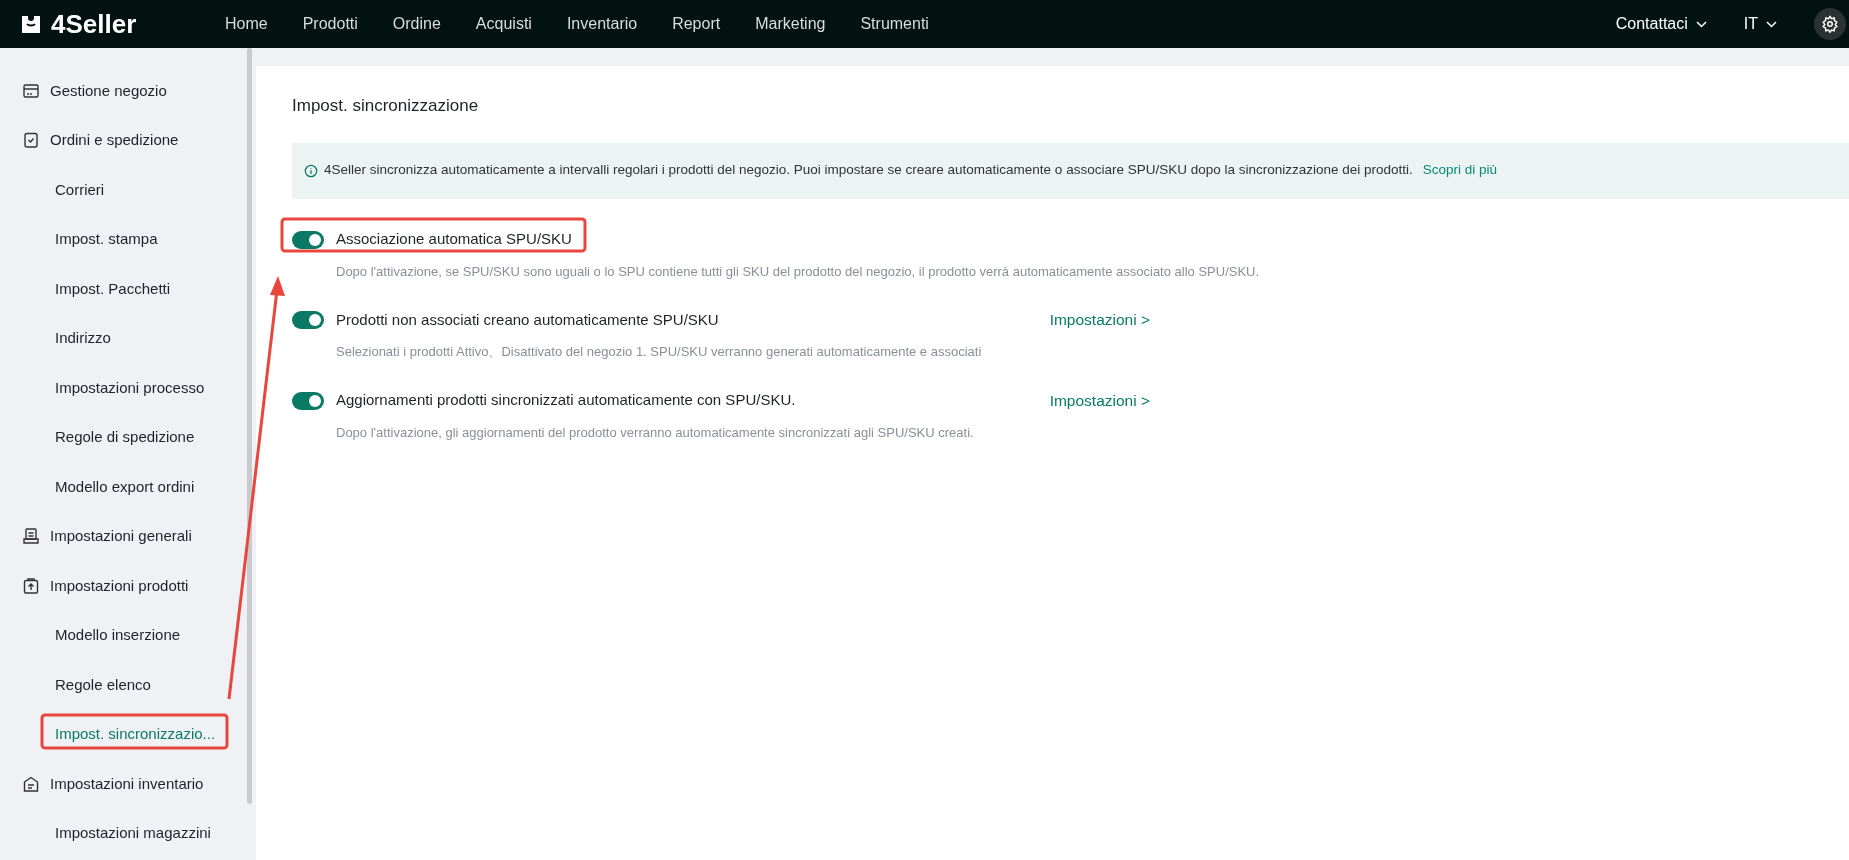  Describe the element at coordinates (31, 90) in the screenshot. I see `store-icon` at that location.